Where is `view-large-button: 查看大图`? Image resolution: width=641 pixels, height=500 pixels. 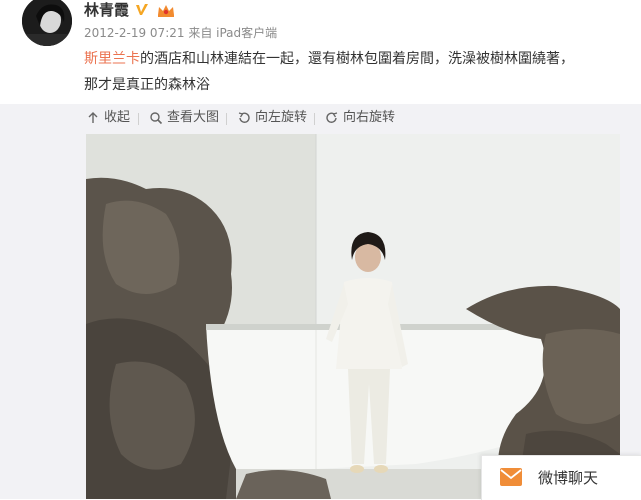
view-large-button: 查看大图 is located at coordinates (184, 118).